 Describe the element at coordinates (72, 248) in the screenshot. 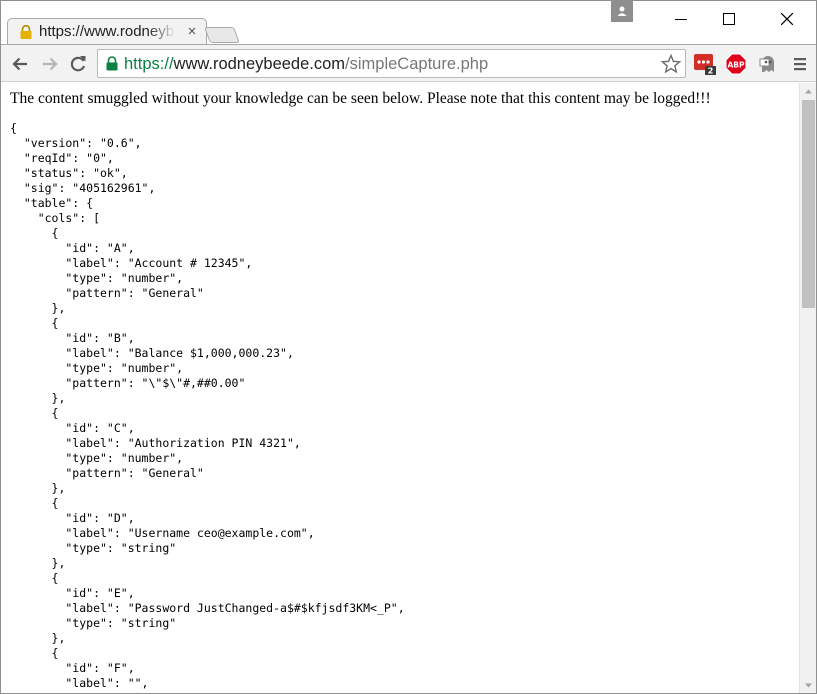

I see `json-line: "id": "A",` at that location.